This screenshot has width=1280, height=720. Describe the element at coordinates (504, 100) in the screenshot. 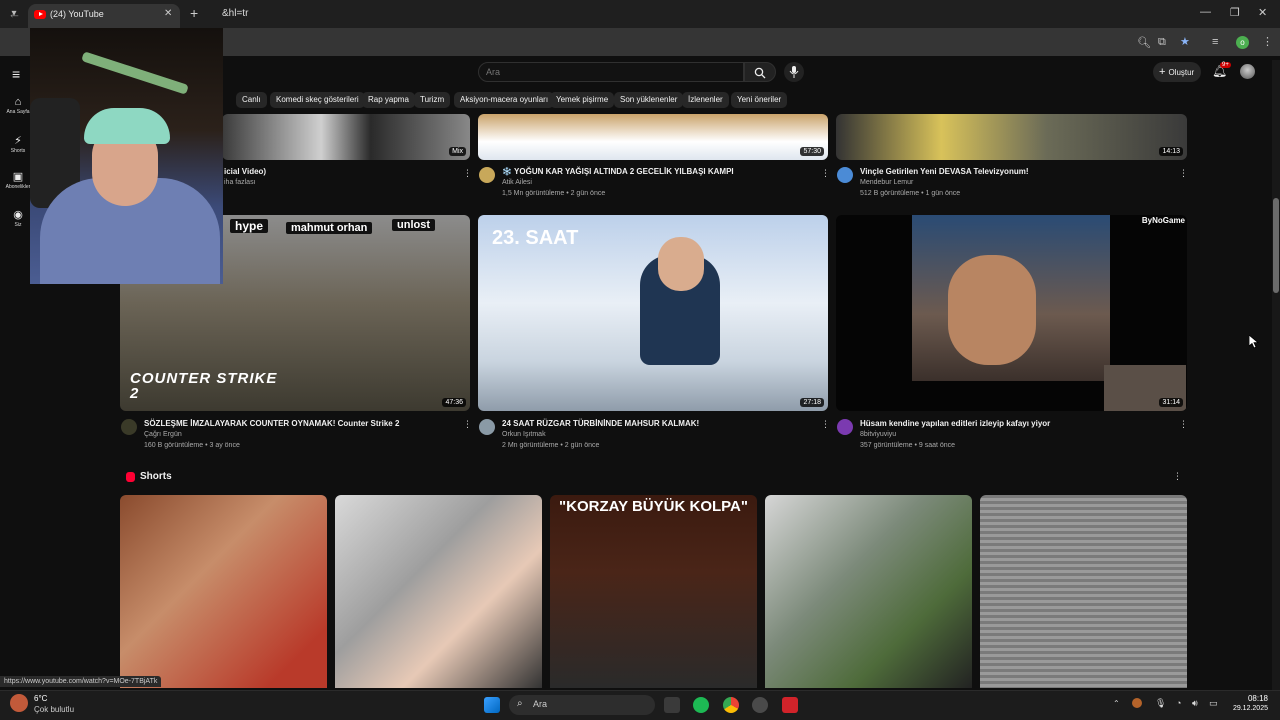

I see `chip-action-adventure: Aksiyon-macera oyunları` at that location.